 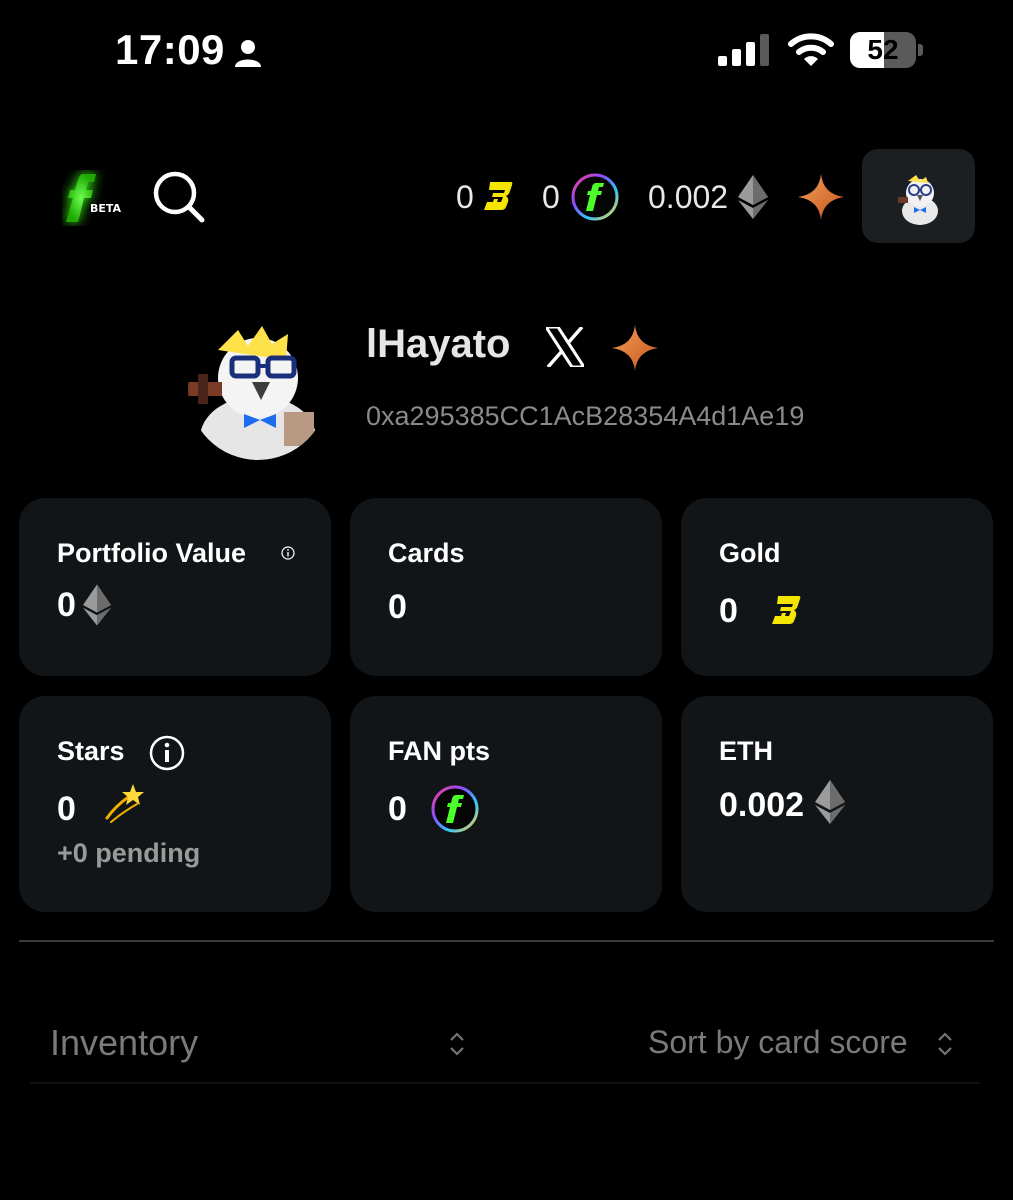 What do you see at coordinates (602, 416) in the screenshot?
I see `wallet-address: 0xa295385CC1AcB28354A4d1Ae19` at bounding box center [602, 416].